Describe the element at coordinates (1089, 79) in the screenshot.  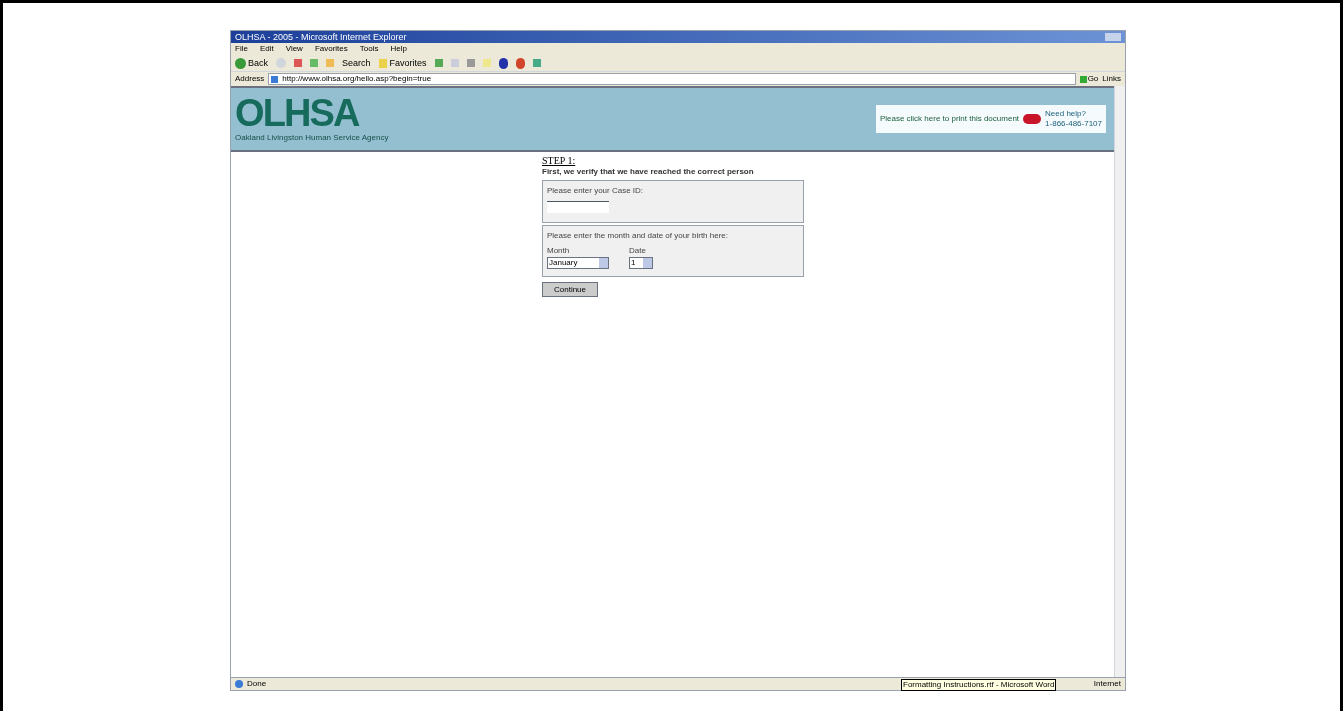
I see `go-button: Go` at that location.